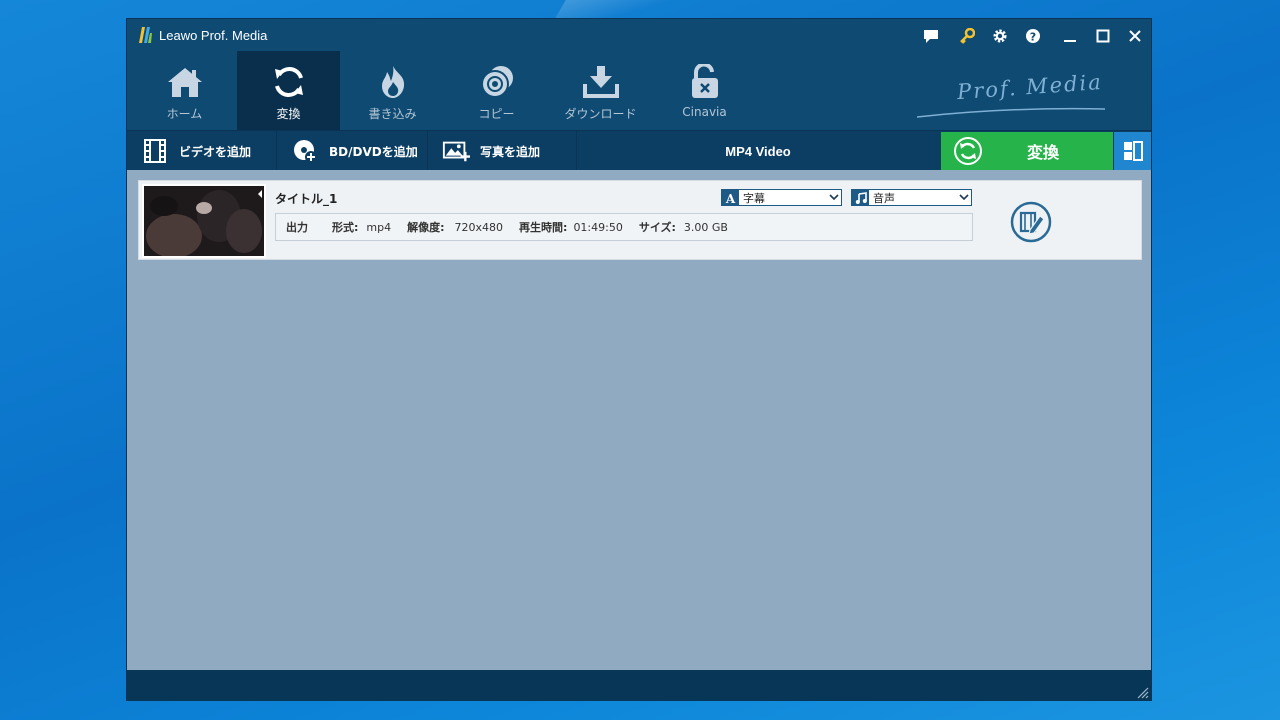 This screenshot has height=720, width=1280. I want to click on audio-dropdown: 音声, so click(911, 197).